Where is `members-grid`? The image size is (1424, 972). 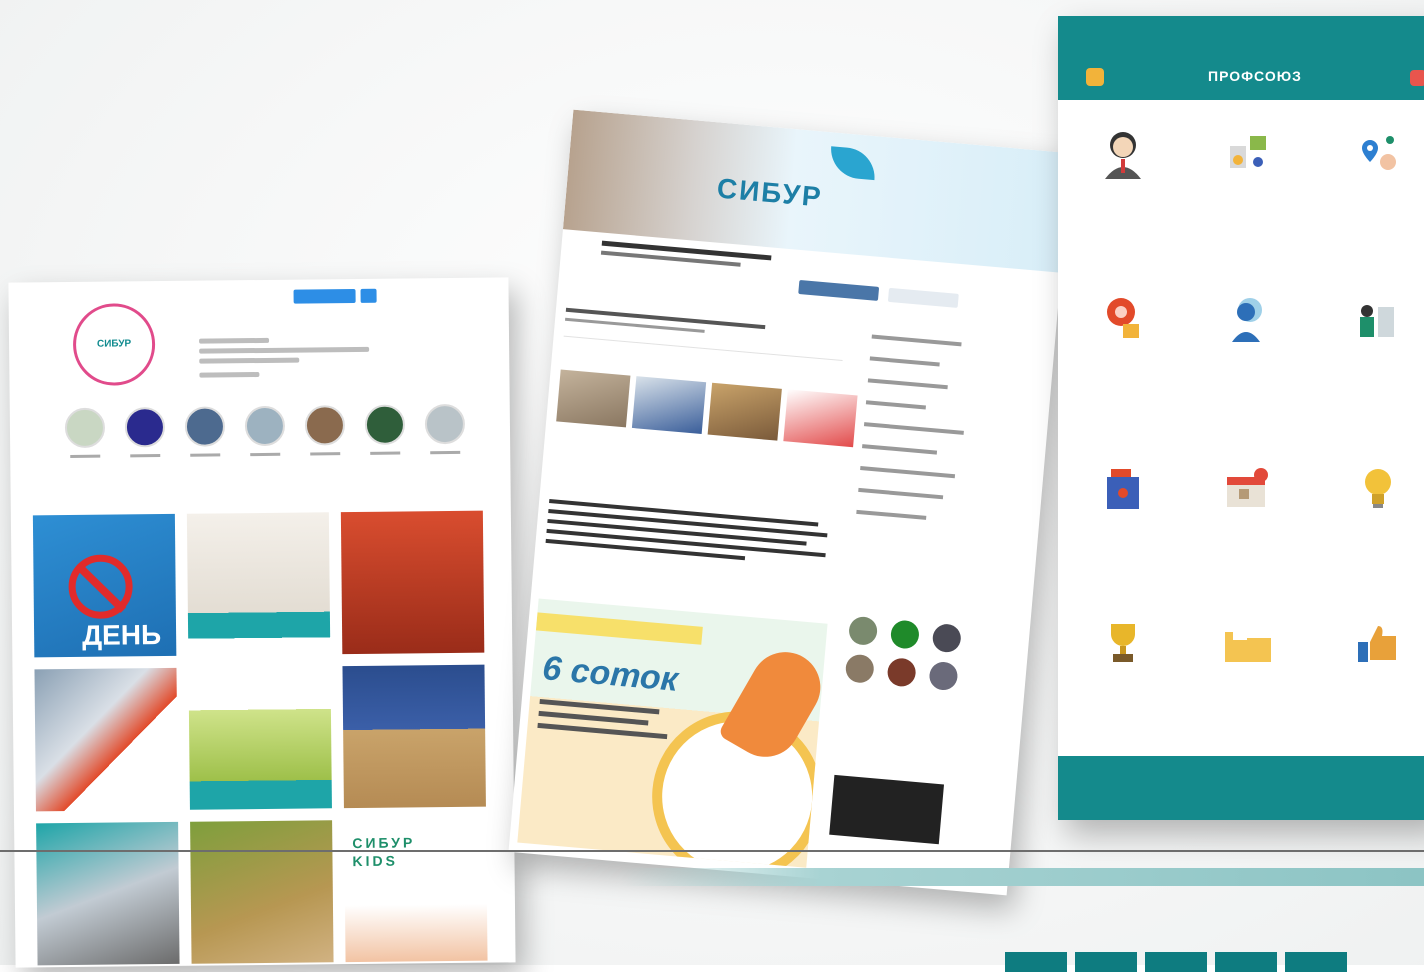
members-grid is located at coordinates (903, 654).